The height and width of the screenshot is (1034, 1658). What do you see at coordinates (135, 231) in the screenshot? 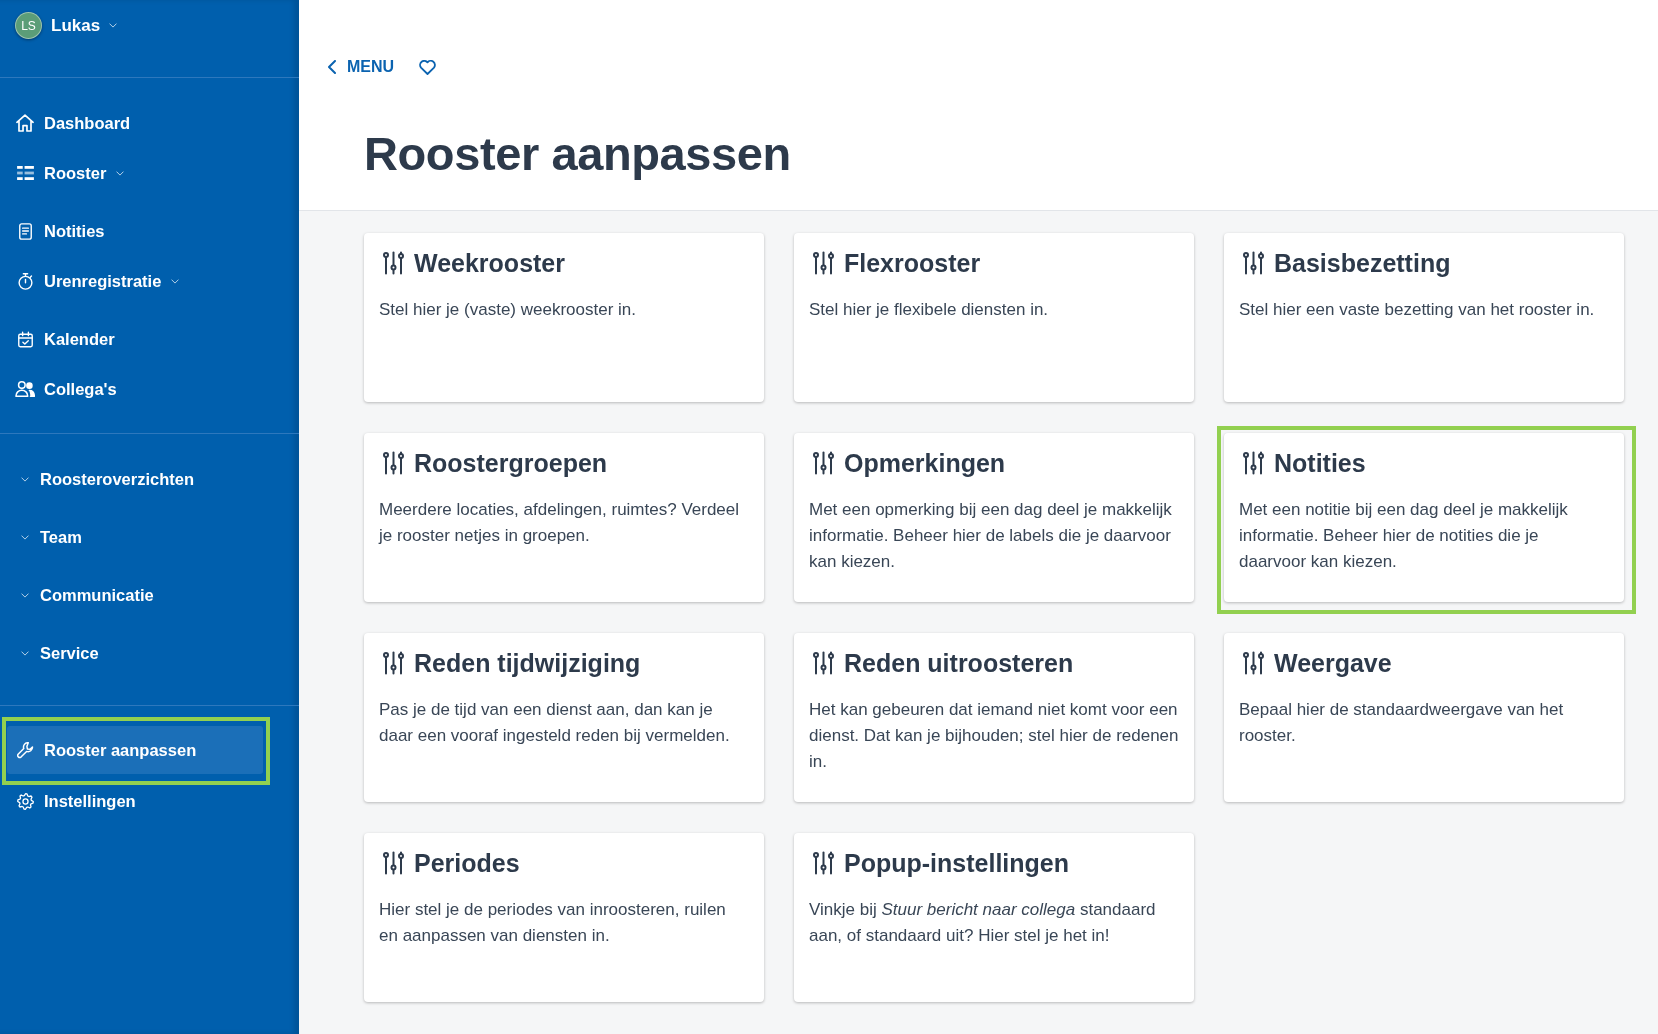
I see `nav-item: Notities` at bounding box center [135, 231].